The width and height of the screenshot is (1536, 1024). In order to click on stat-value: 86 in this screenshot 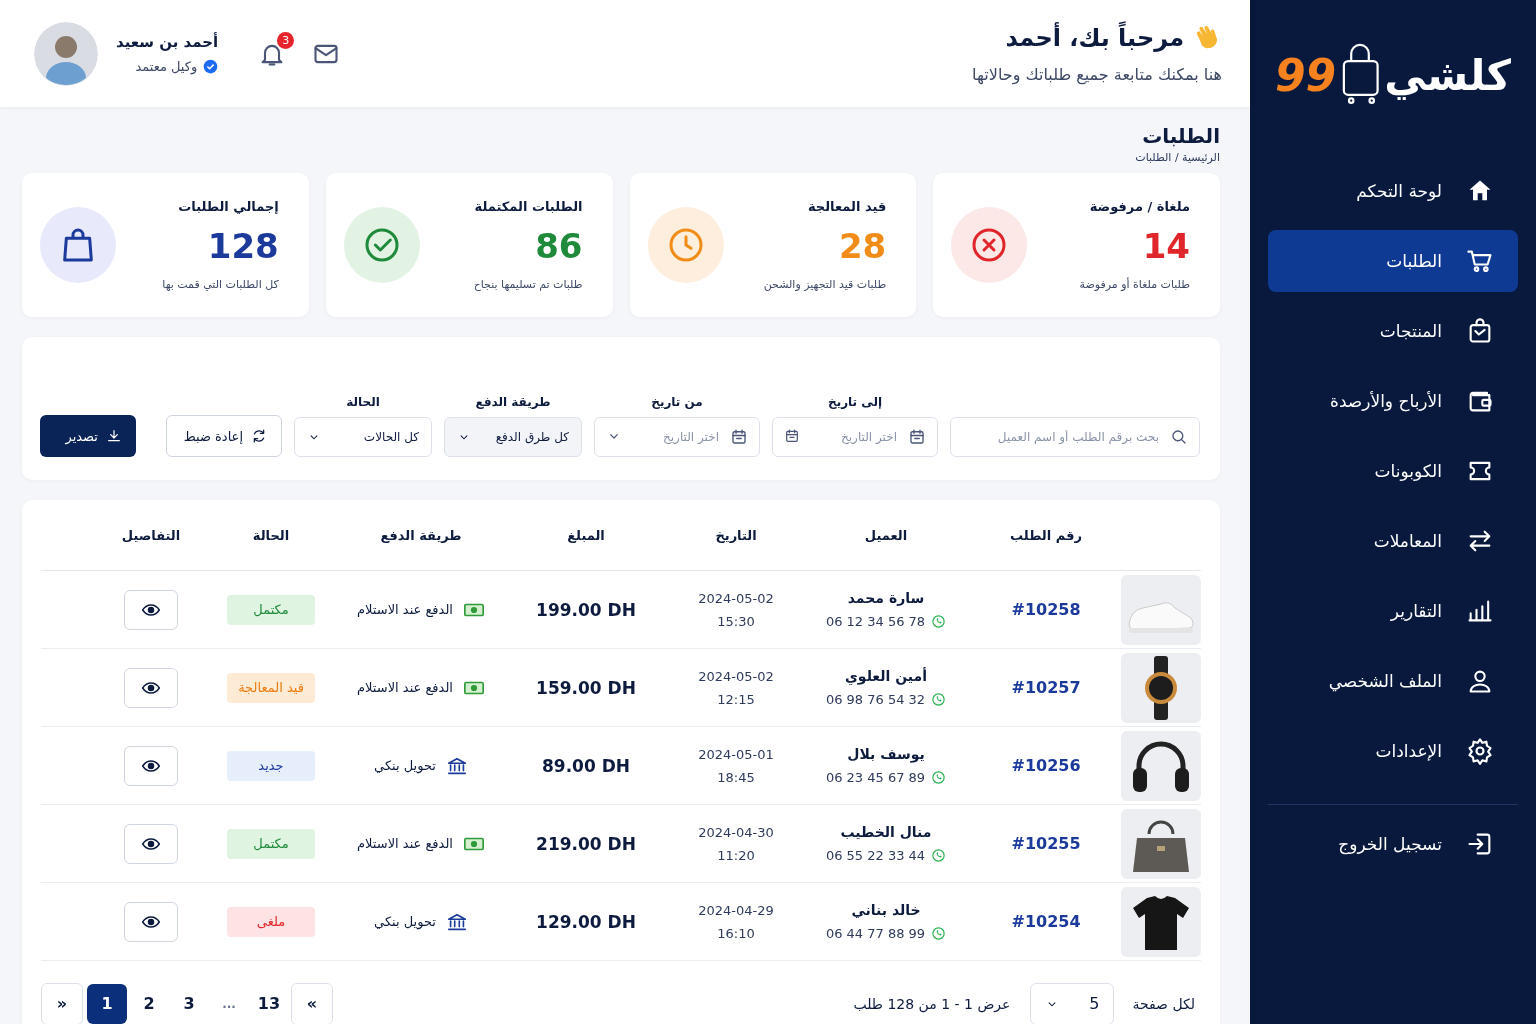, I will do `click(558, 246)`.